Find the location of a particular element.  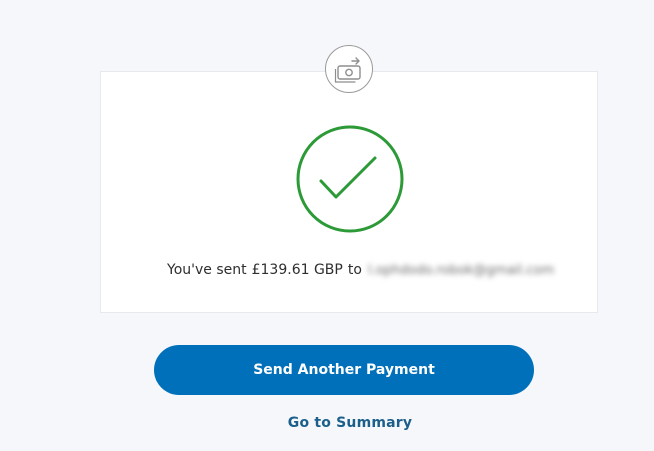

send-another-payment-button: Send Another Payment is located at coordinates (344, 370).